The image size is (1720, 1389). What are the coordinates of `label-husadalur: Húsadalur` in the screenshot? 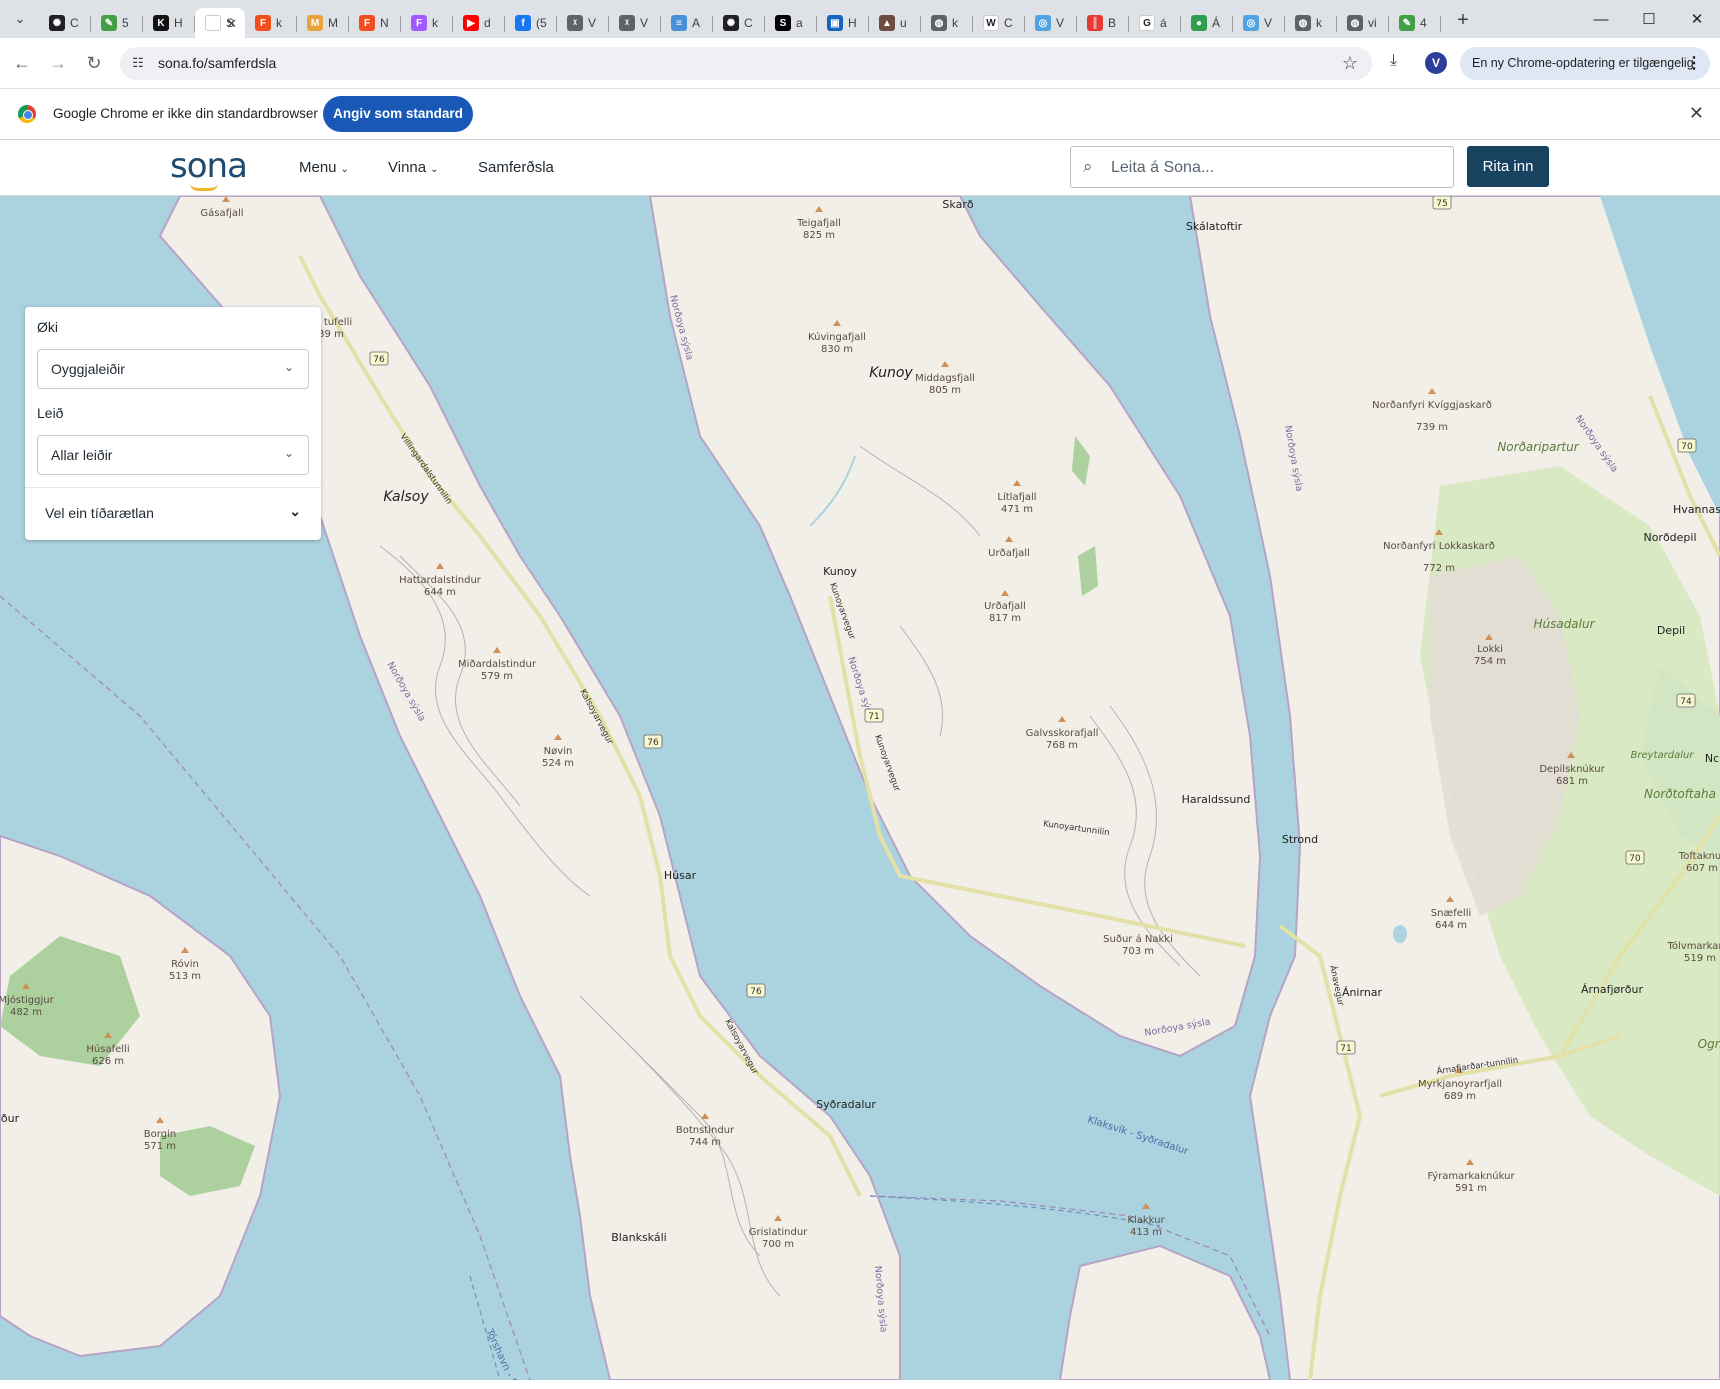 It's located at (1564, 624).